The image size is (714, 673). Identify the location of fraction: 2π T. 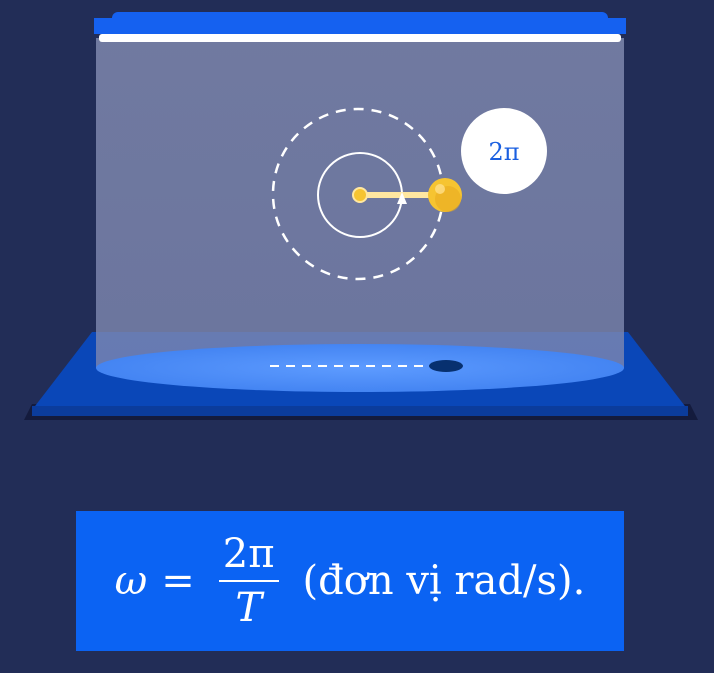
(248, 581).